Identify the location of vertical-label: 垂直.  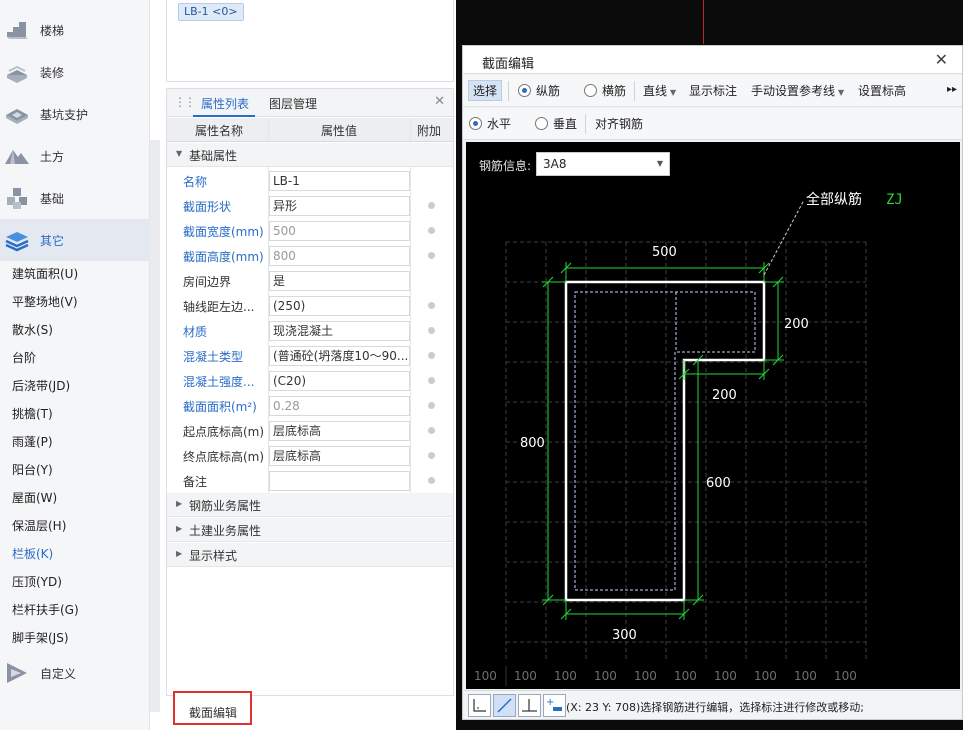
(565, 123).